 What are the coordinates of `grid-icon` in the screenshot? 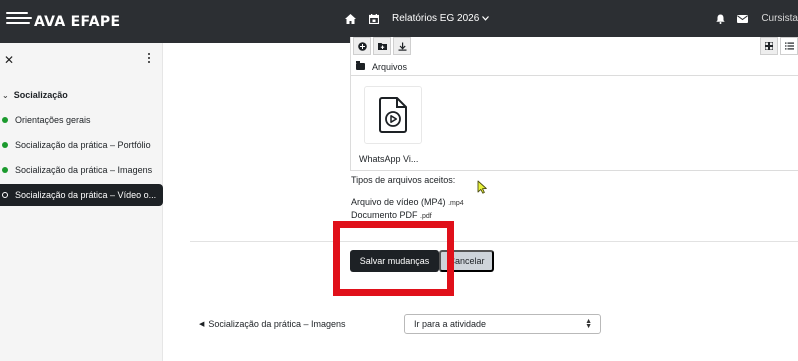 It's located at (769, 46).